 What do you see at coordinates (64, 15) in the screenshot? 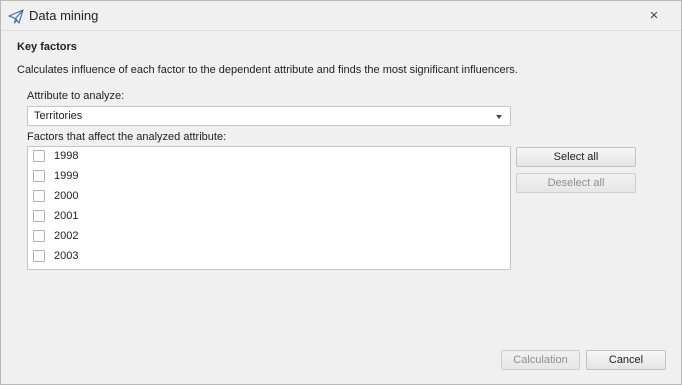
I see `window-title: Data mining` at bounding box center [64, 15].